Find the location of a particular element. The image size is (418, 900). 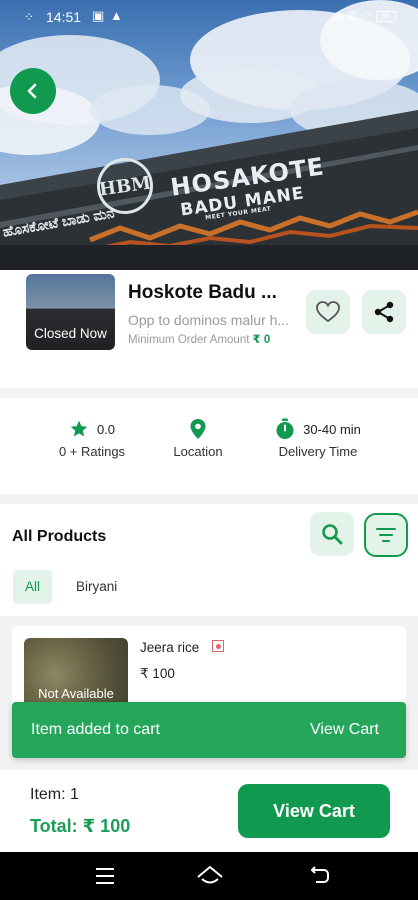

search-icon is located at coordinates (332, 534).